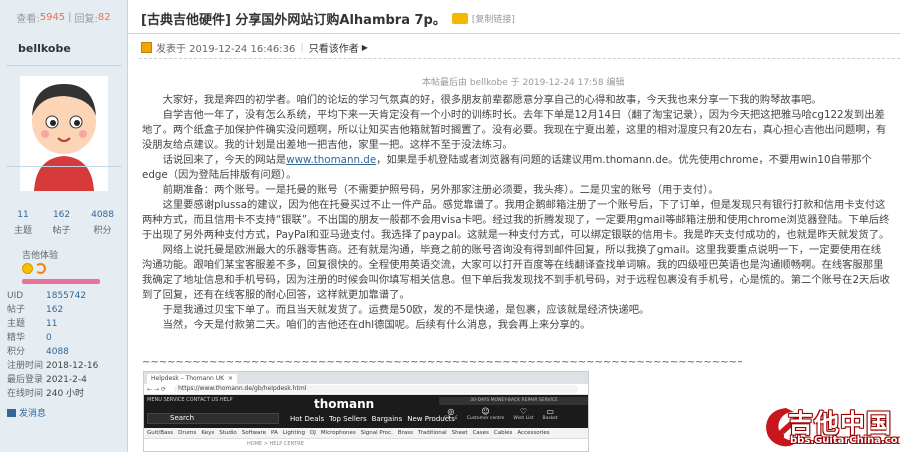  I want to click on medal-icons, so click(34, 268).